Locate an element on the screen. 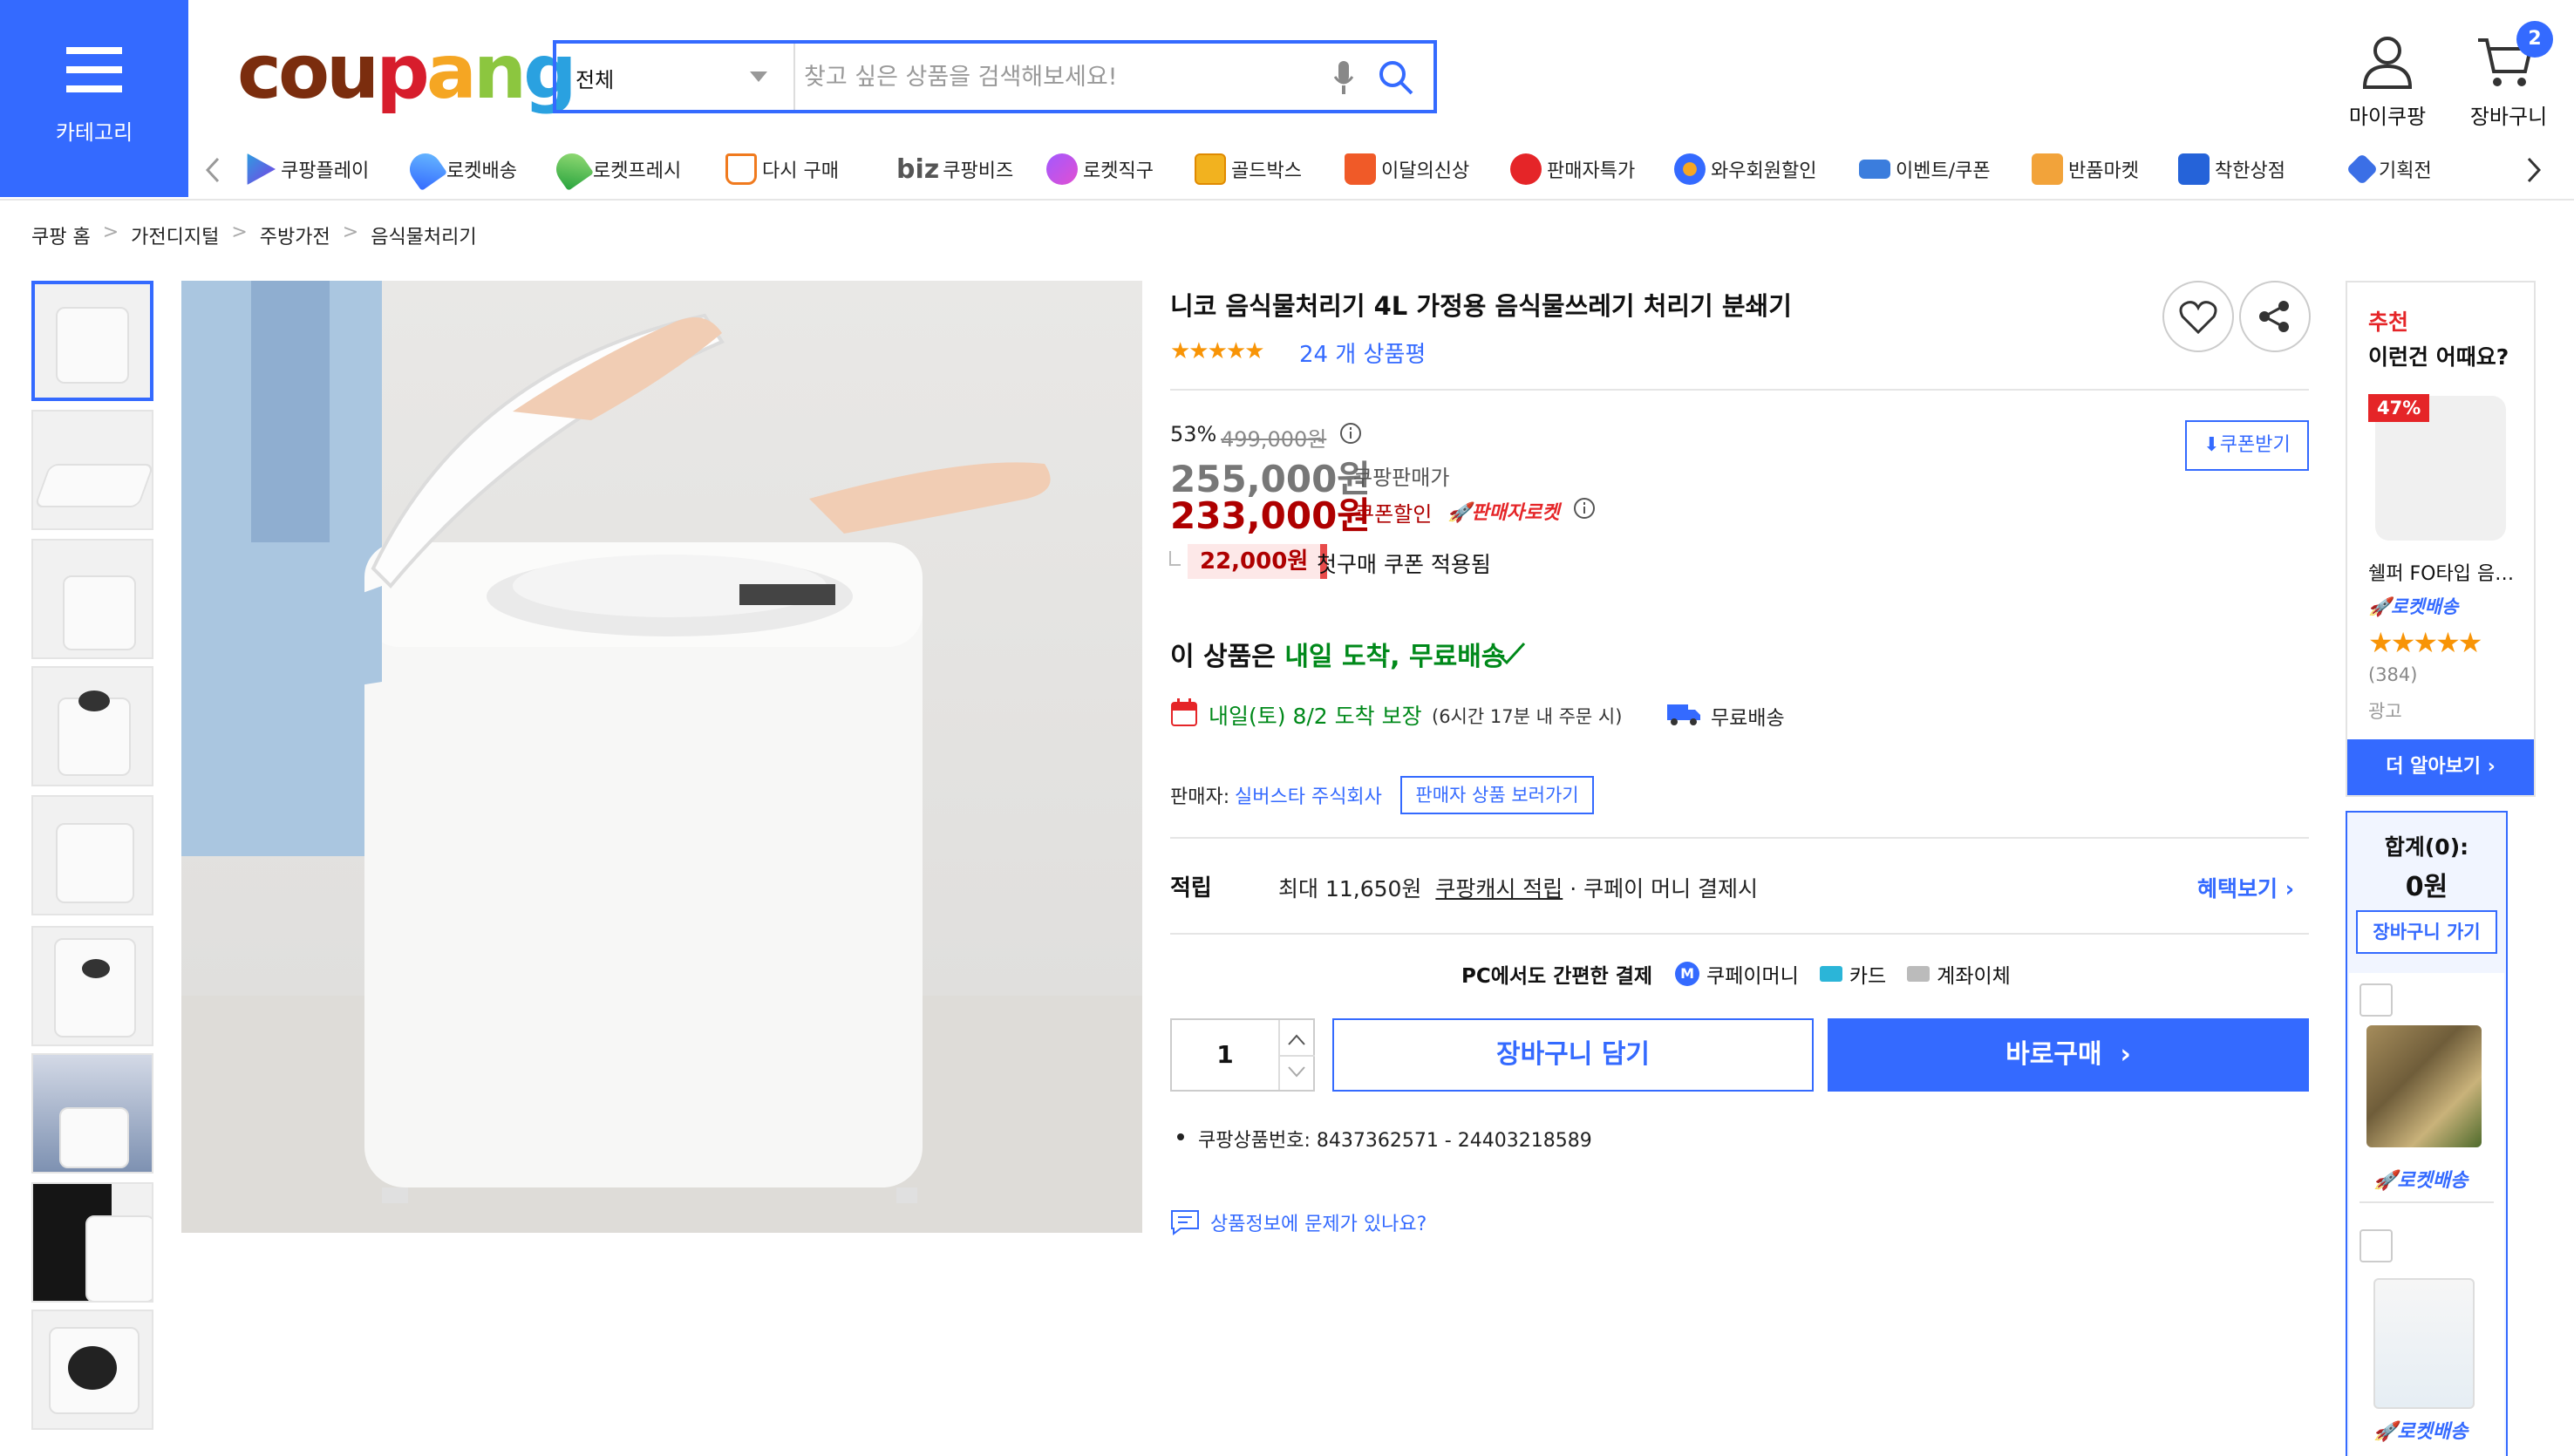 This screenshot has height=1456, width=2574. calendar-icon is located at coordinates (1184, 712).